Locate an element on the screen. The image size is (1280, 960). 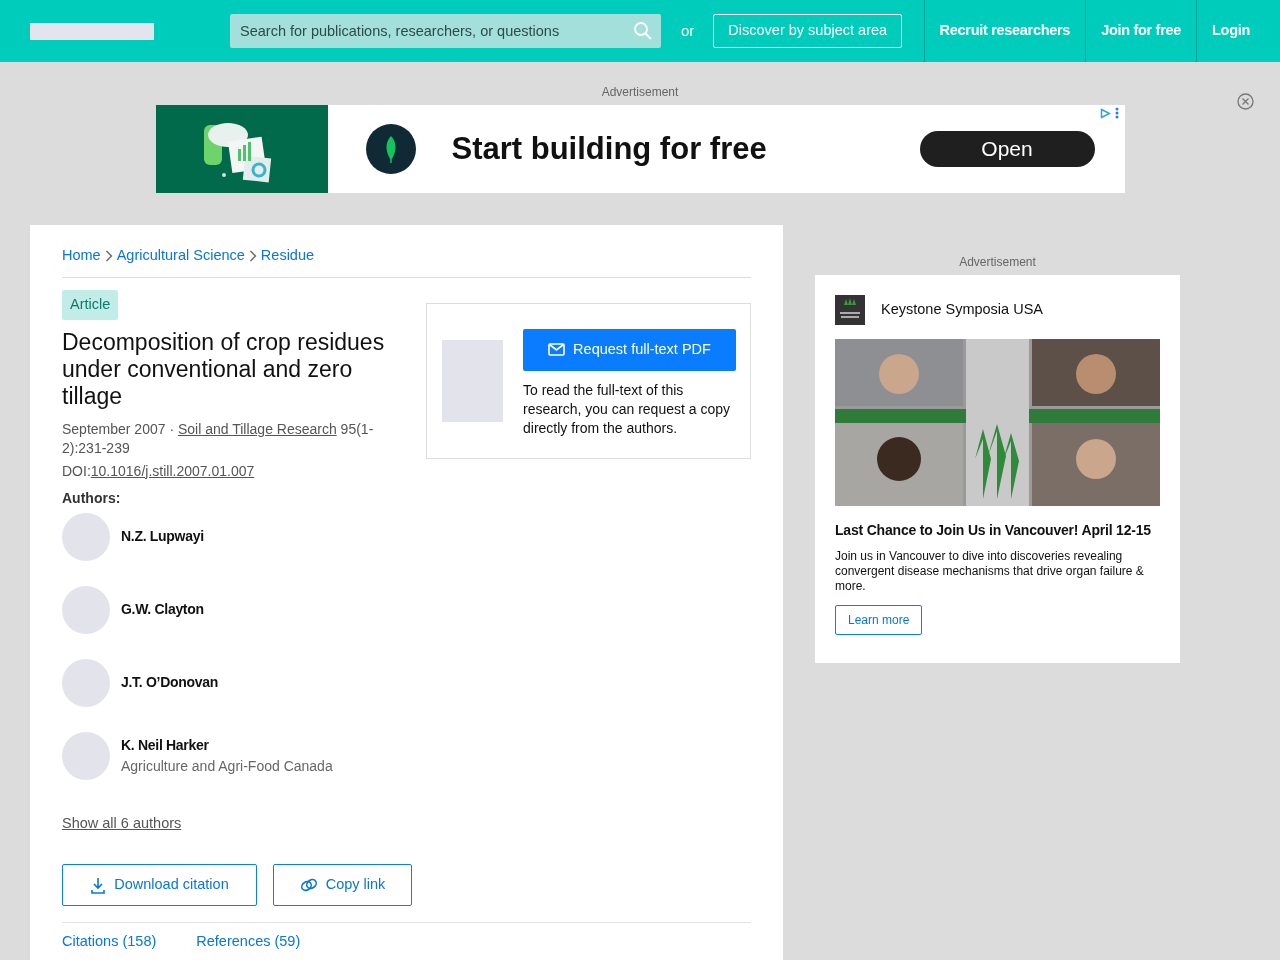
article-title: Decomposition of crop residues under conventional and zero tillage is located at coordinates (224, 369).